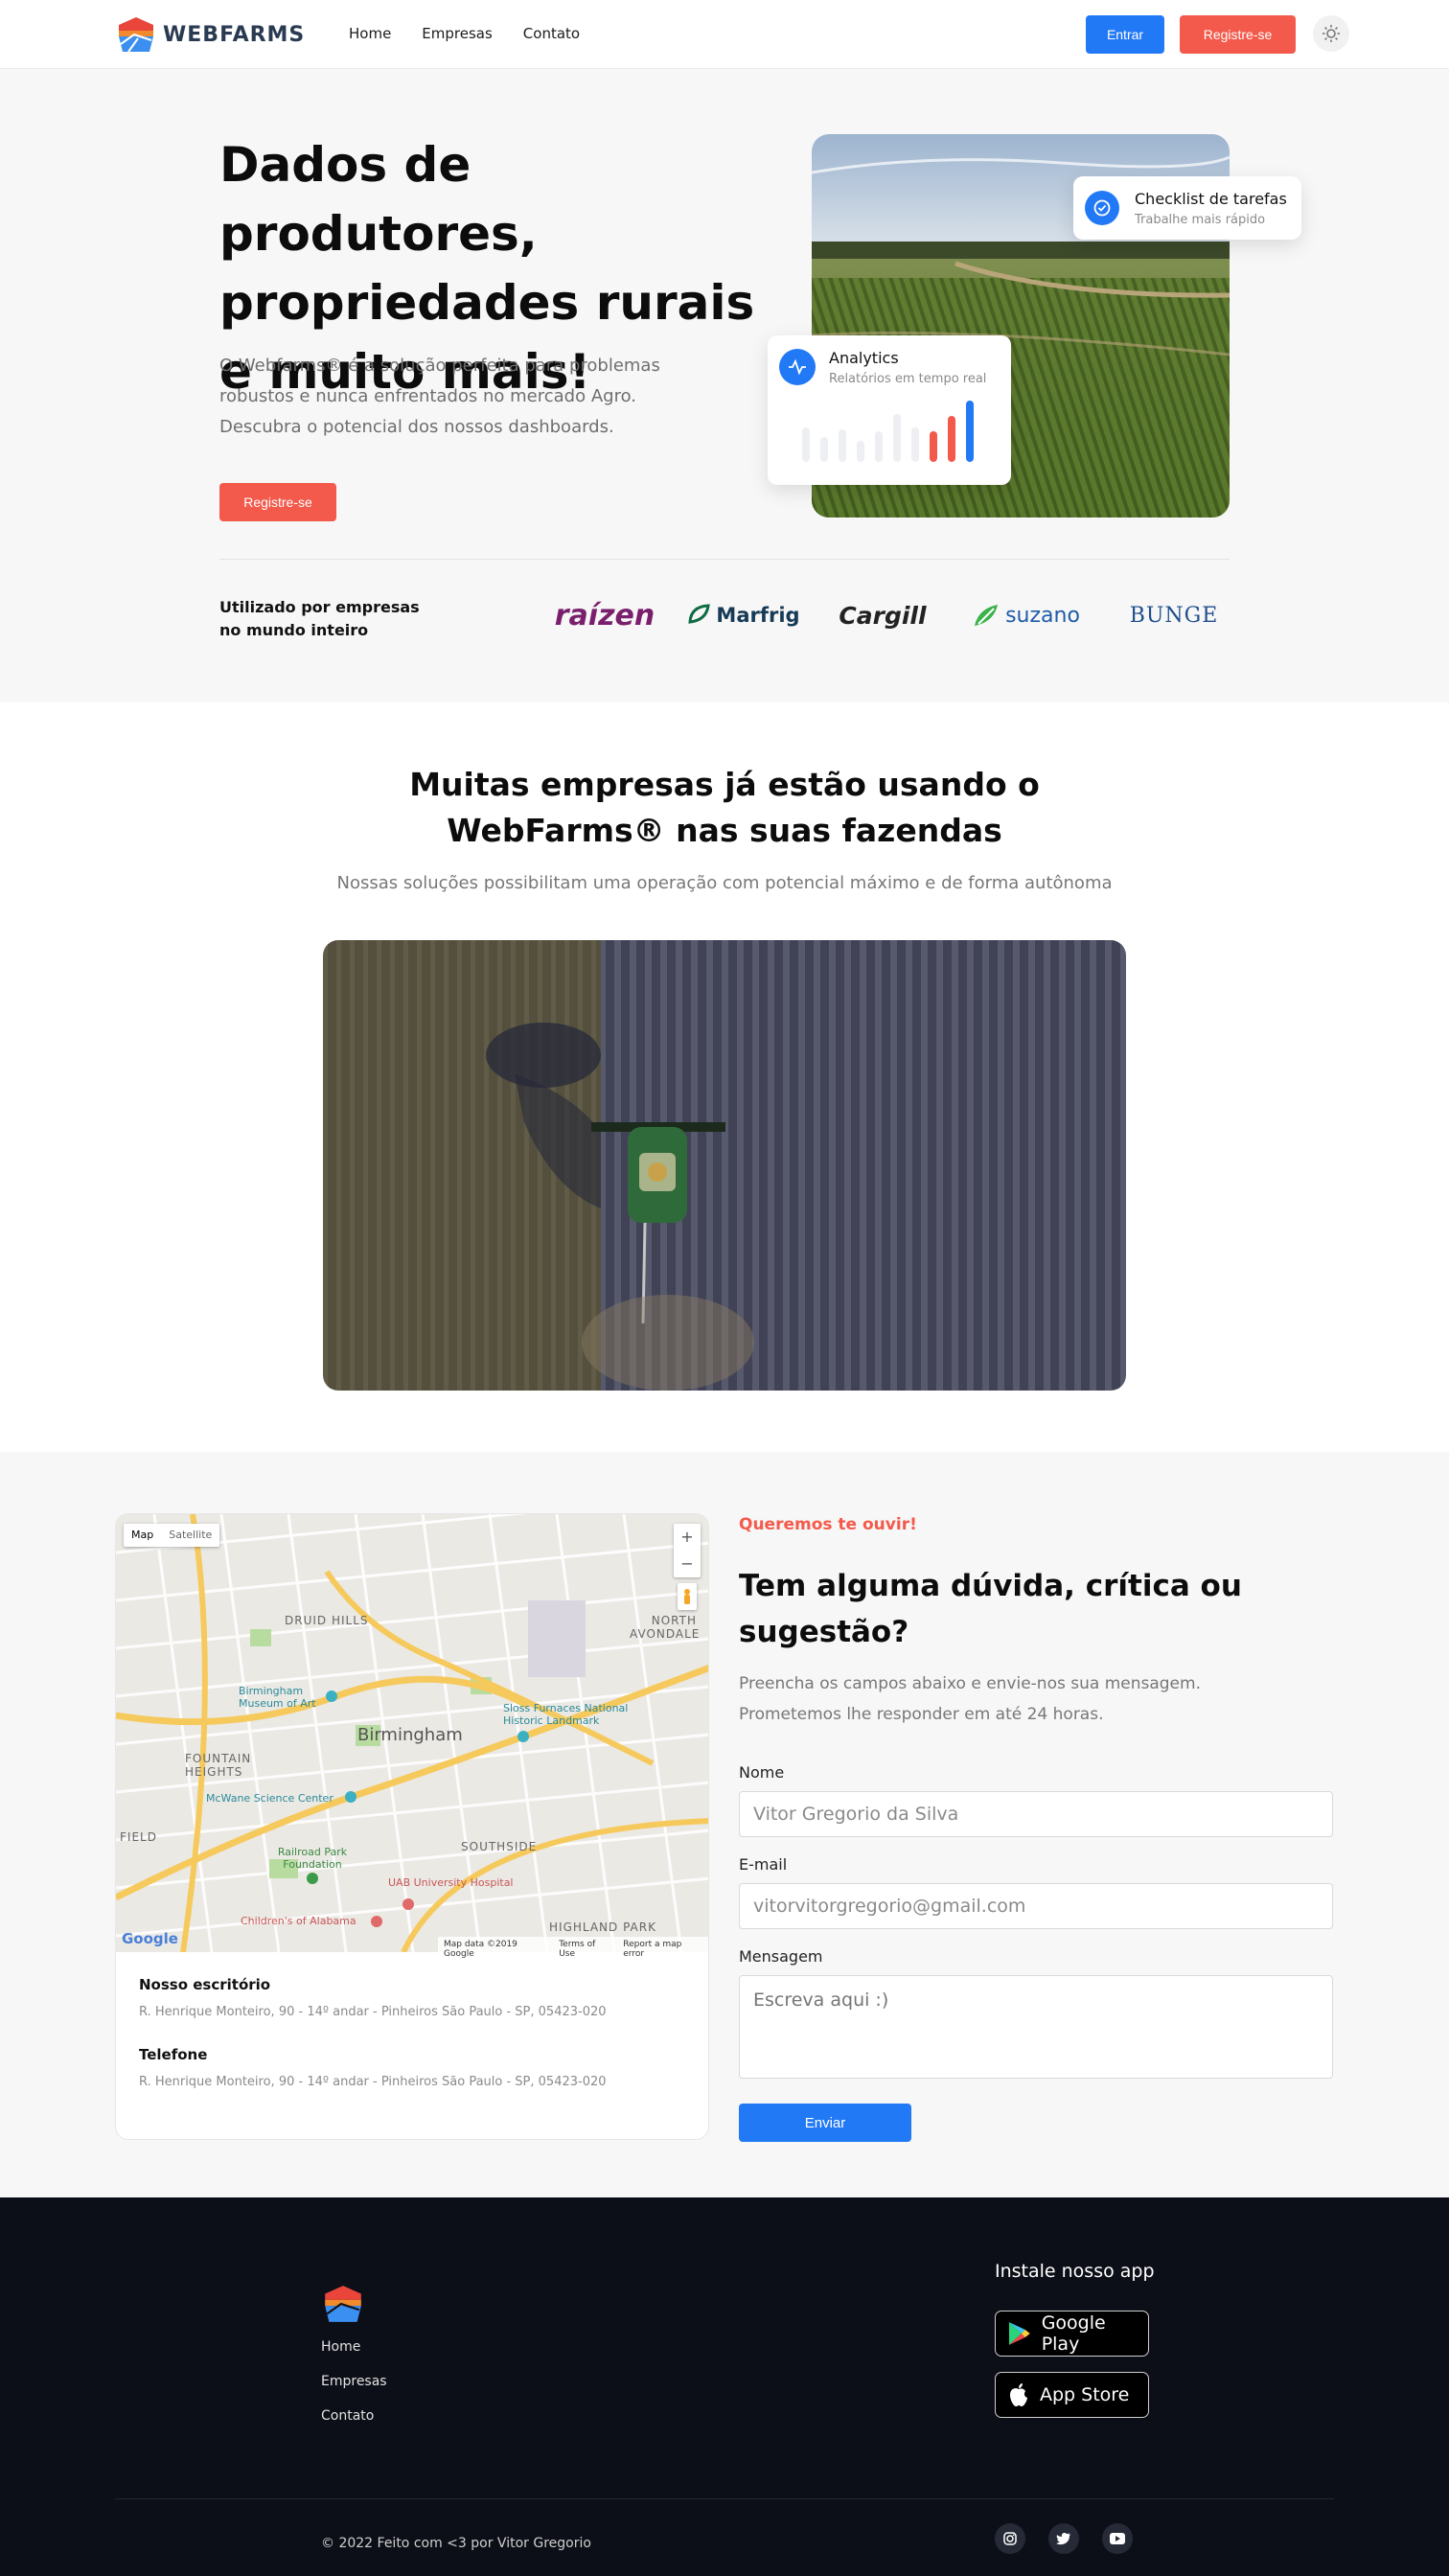  What do you see at coordinates (663, 1949) in the screenshot?
I see `map-report-link: Report a map error` at bounding box center [663, 1949].